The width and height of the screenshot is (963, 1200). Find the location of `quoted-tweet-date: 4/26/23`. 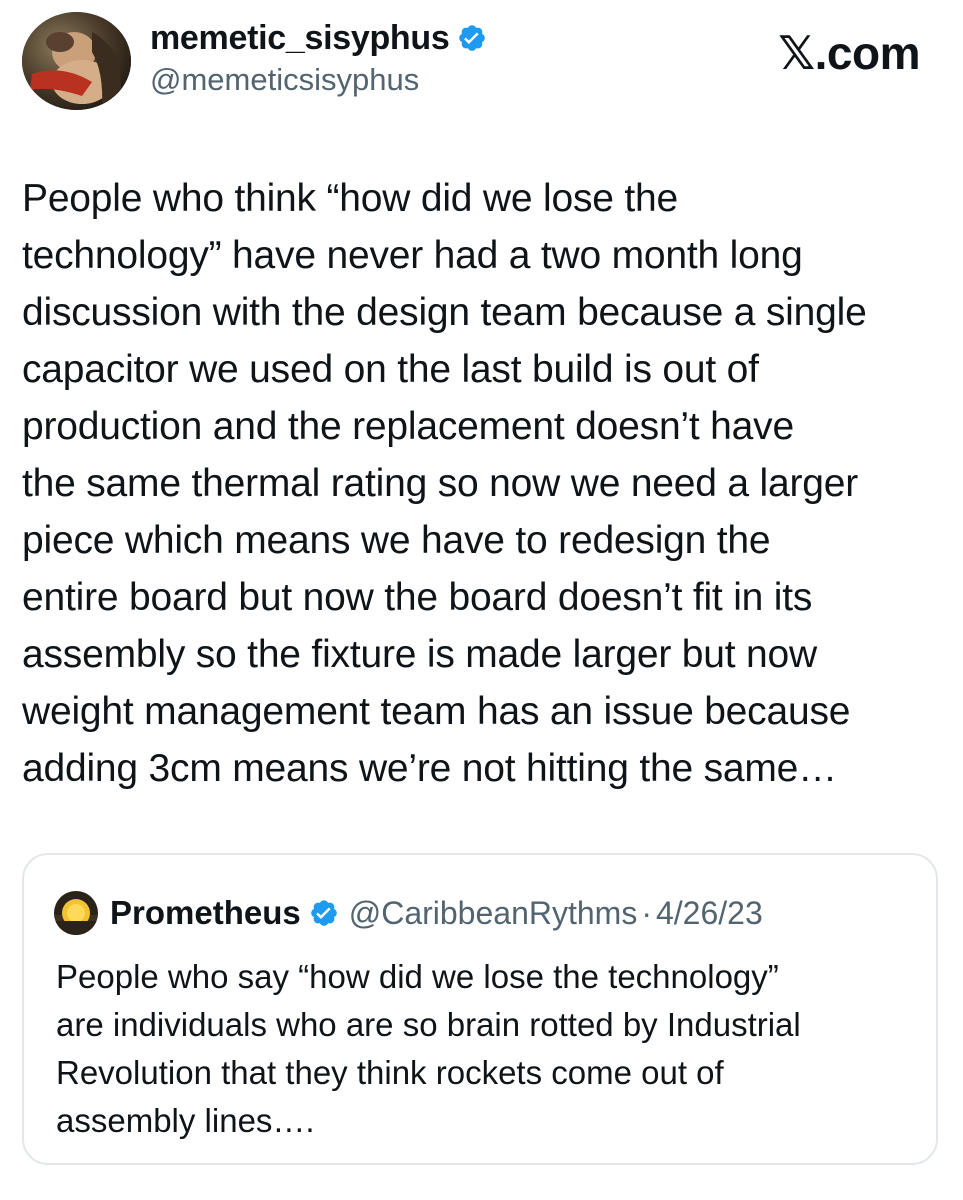

quoted-tweet-date: 4/26/23 is located at coordinates (709, 913).